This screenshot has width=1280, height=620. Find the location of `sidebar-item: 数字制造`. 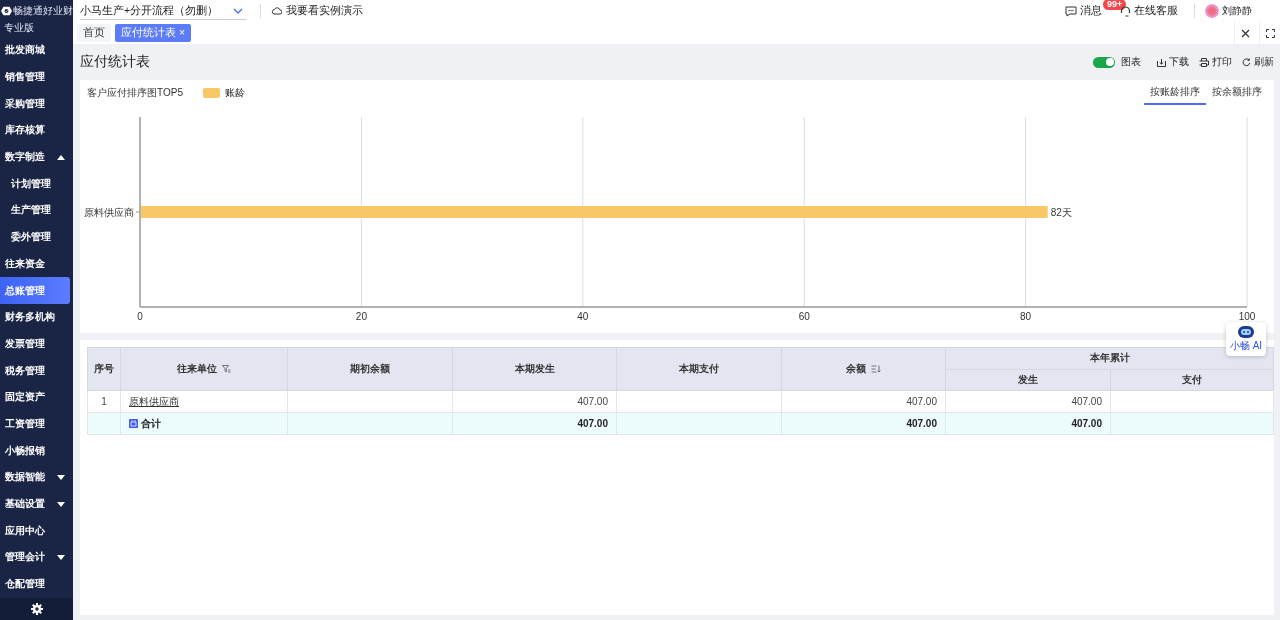

sidebar-item: 数字制造 is located at coordinates (36, 157).